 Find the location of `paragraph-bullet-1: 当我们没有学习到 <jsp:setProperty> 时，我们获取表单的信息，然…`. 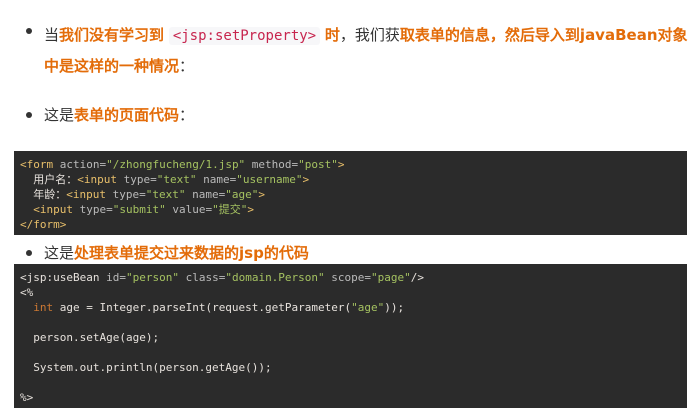

paragraph-bullet-1: 当我们没有学习到 <jsp:setProperty> 时，我们获取表单的信息，然… is located at coordinates (358, 50).